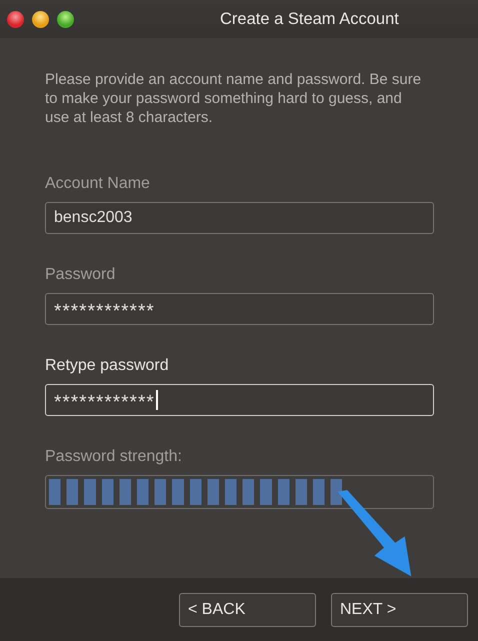  I want to click on zoom-button, so click(65, 19).